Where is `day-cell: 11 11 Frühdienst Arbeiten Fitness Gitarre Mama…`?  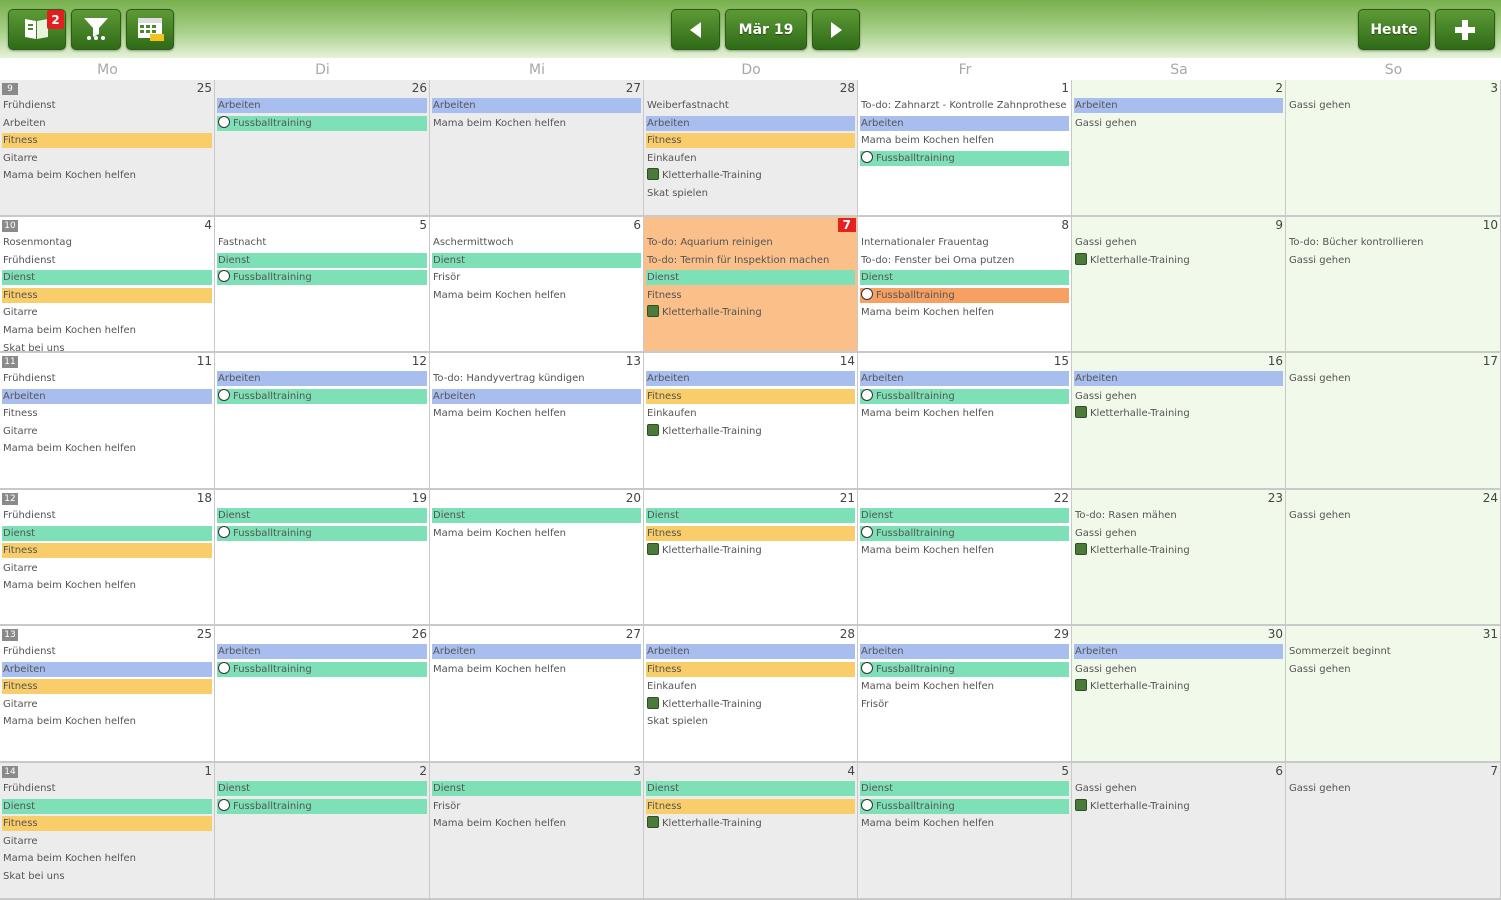 day-cell: 11 11 Frühdienst Arbeiten Fitness Gitarre Mama… is located at coordinates (107, 421).